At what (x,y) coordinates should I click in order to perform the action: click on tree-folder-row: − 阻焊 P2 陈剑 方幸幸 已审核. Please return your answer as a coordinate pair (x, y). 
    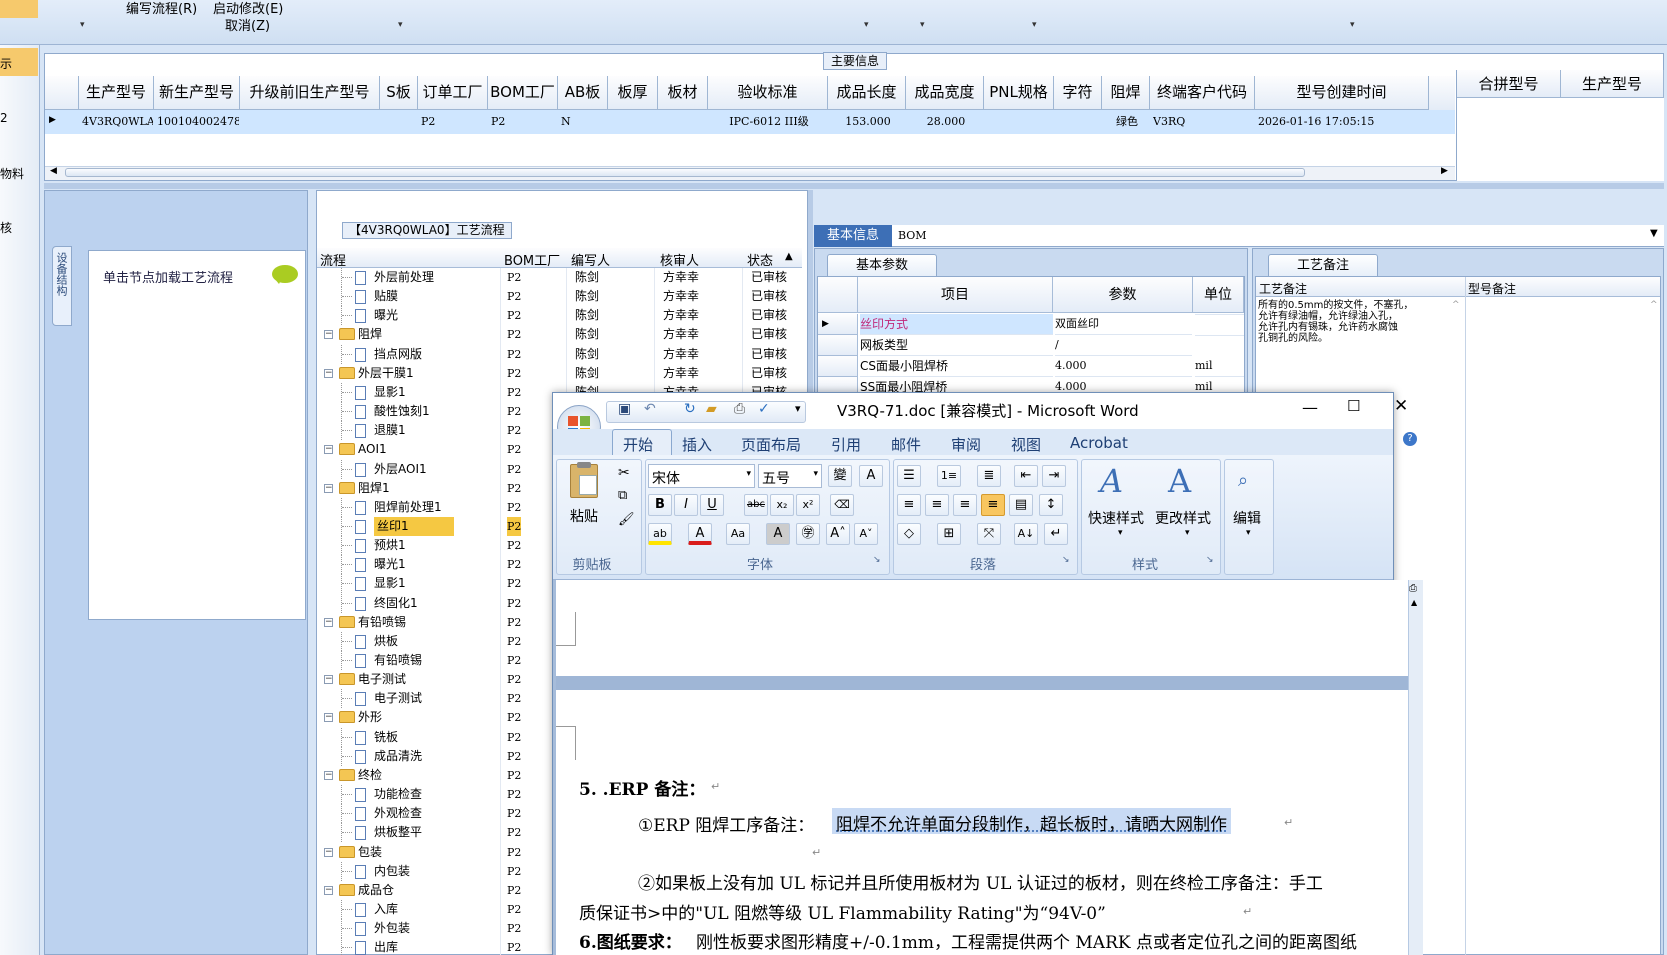
    Looking at the image, I should click on (559, 334).